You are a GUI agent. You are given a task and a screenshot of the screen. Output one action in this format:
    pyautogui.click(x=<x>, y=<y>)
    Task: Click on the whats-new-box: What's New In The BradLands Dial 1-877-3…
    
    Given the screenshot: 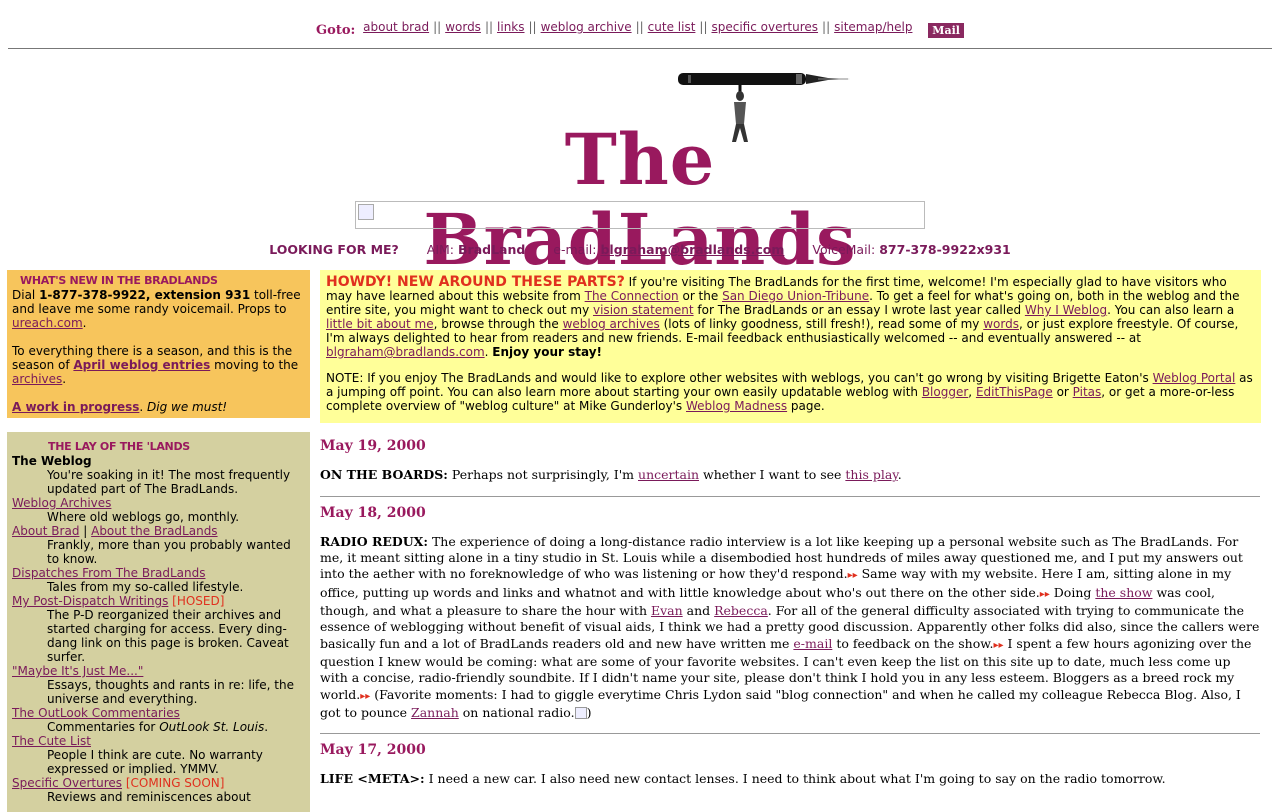 What is the action you would take?
    pyautogui.click(x=158, y=344)
    